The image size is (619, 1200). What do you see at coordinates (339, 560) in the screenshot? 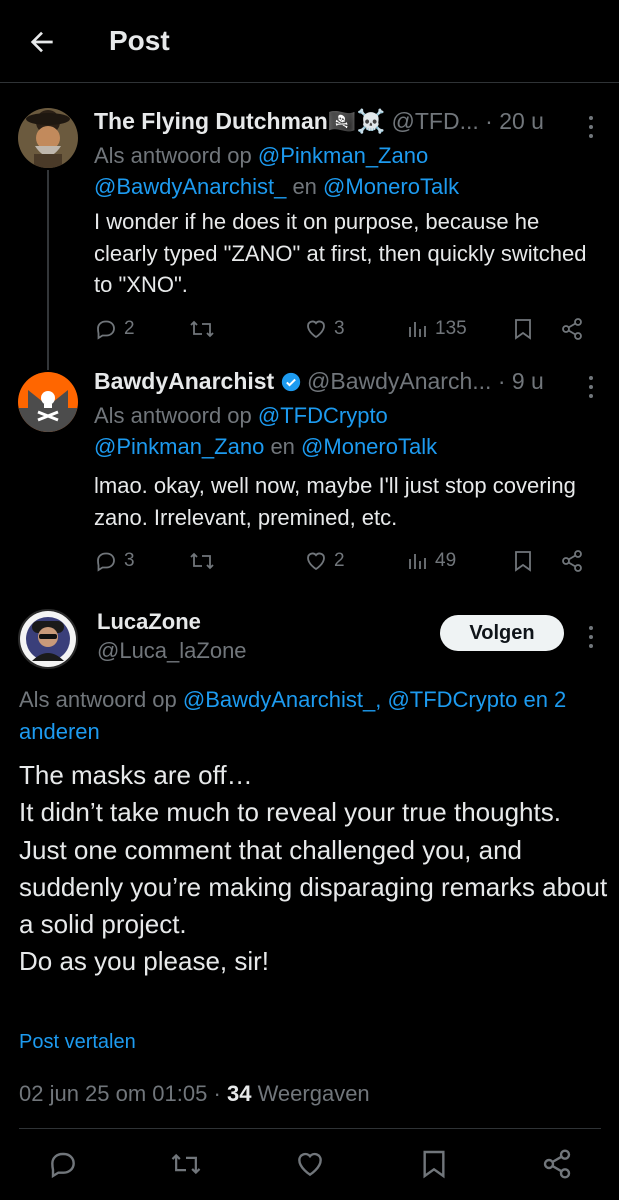
I see `like-count: 2` at bounding box center [339, 560].